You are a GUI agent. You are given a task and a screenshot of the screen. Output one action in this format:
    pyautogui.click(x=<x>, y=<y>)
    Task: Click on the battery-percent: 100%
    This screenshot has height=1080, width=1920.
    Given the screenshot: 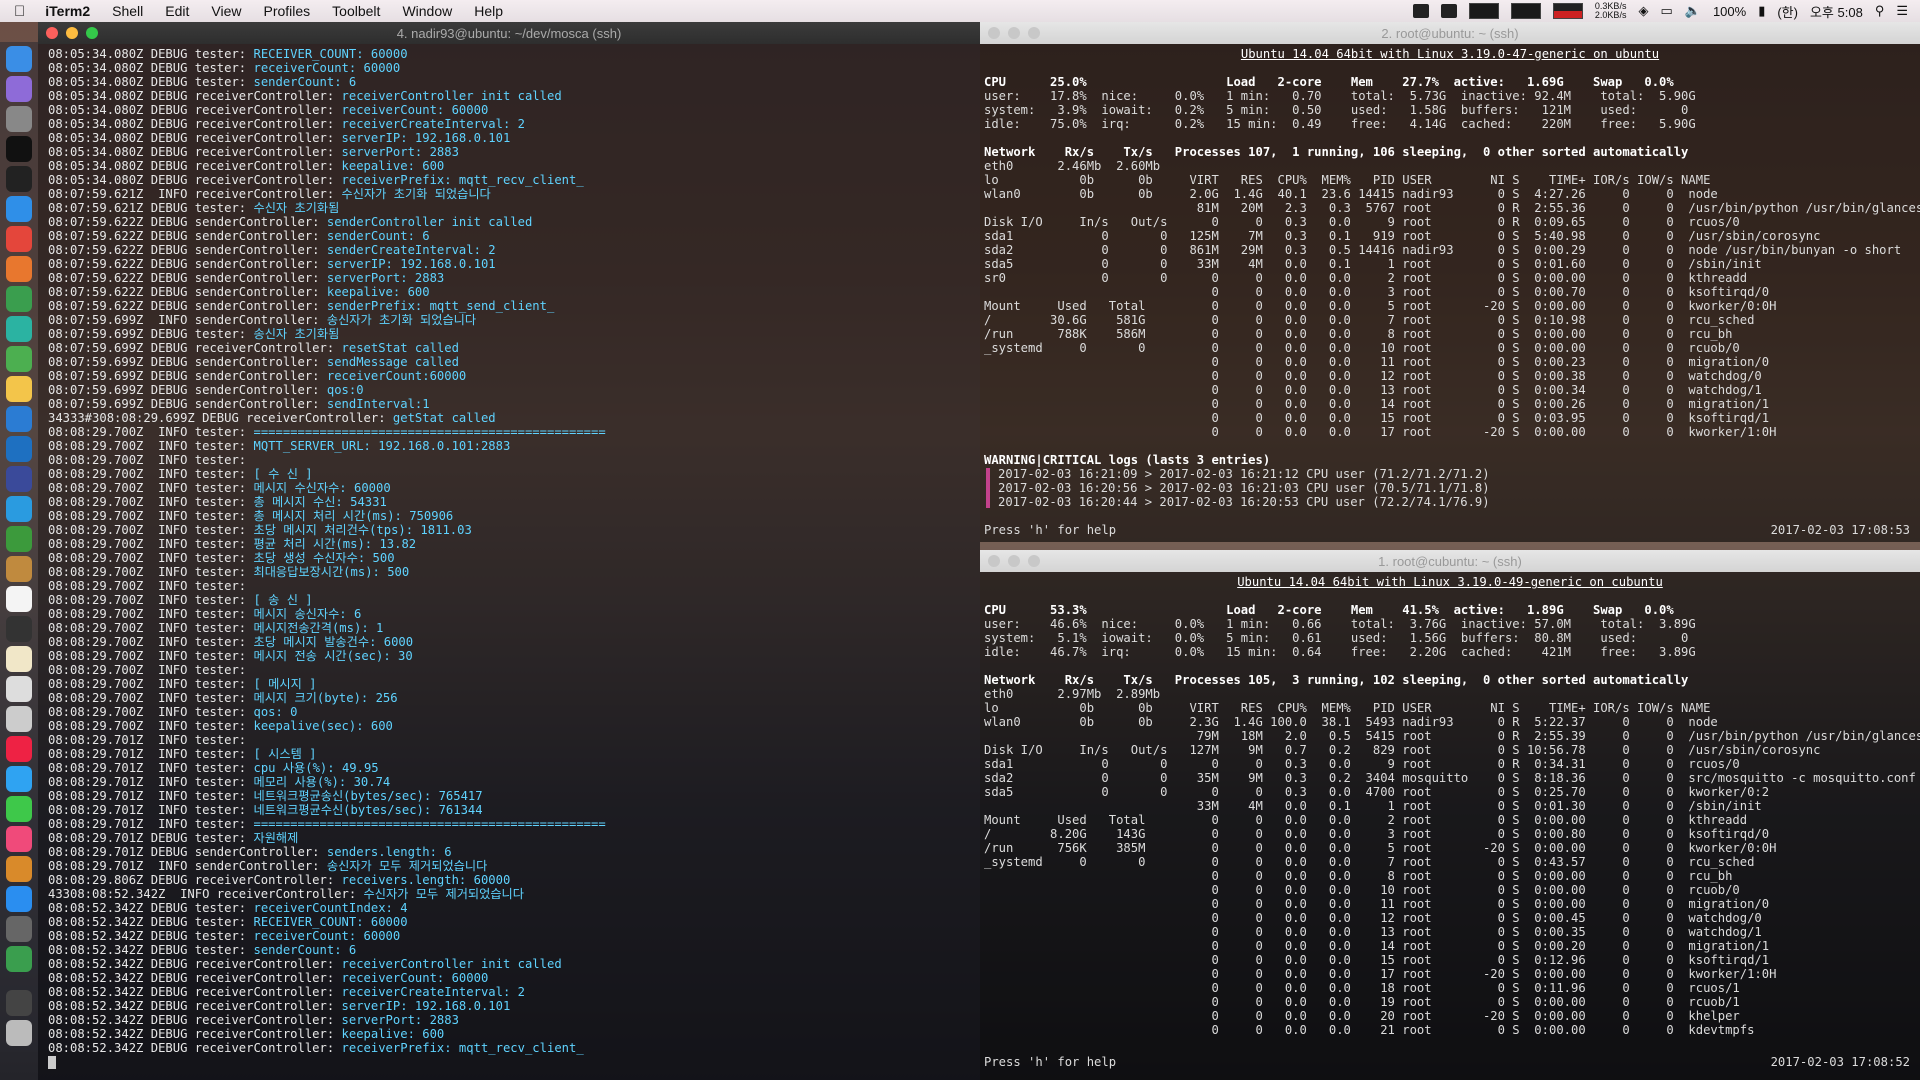 What is the action you would take?
    pyautogui.click(x=1729, y=11)
    